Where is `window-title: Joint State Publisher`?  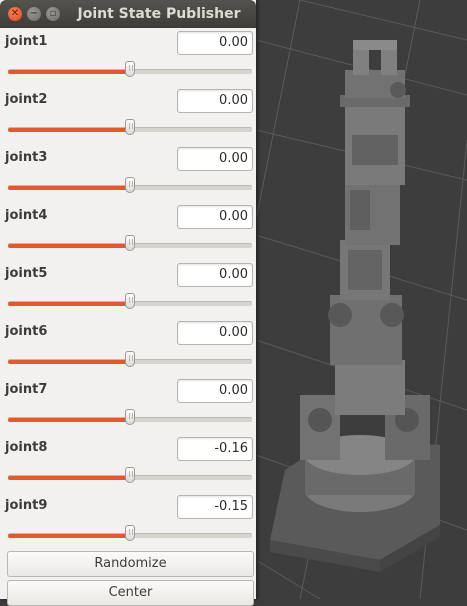 window-title: Joint State Publisher is located at coordinates (159, 14).